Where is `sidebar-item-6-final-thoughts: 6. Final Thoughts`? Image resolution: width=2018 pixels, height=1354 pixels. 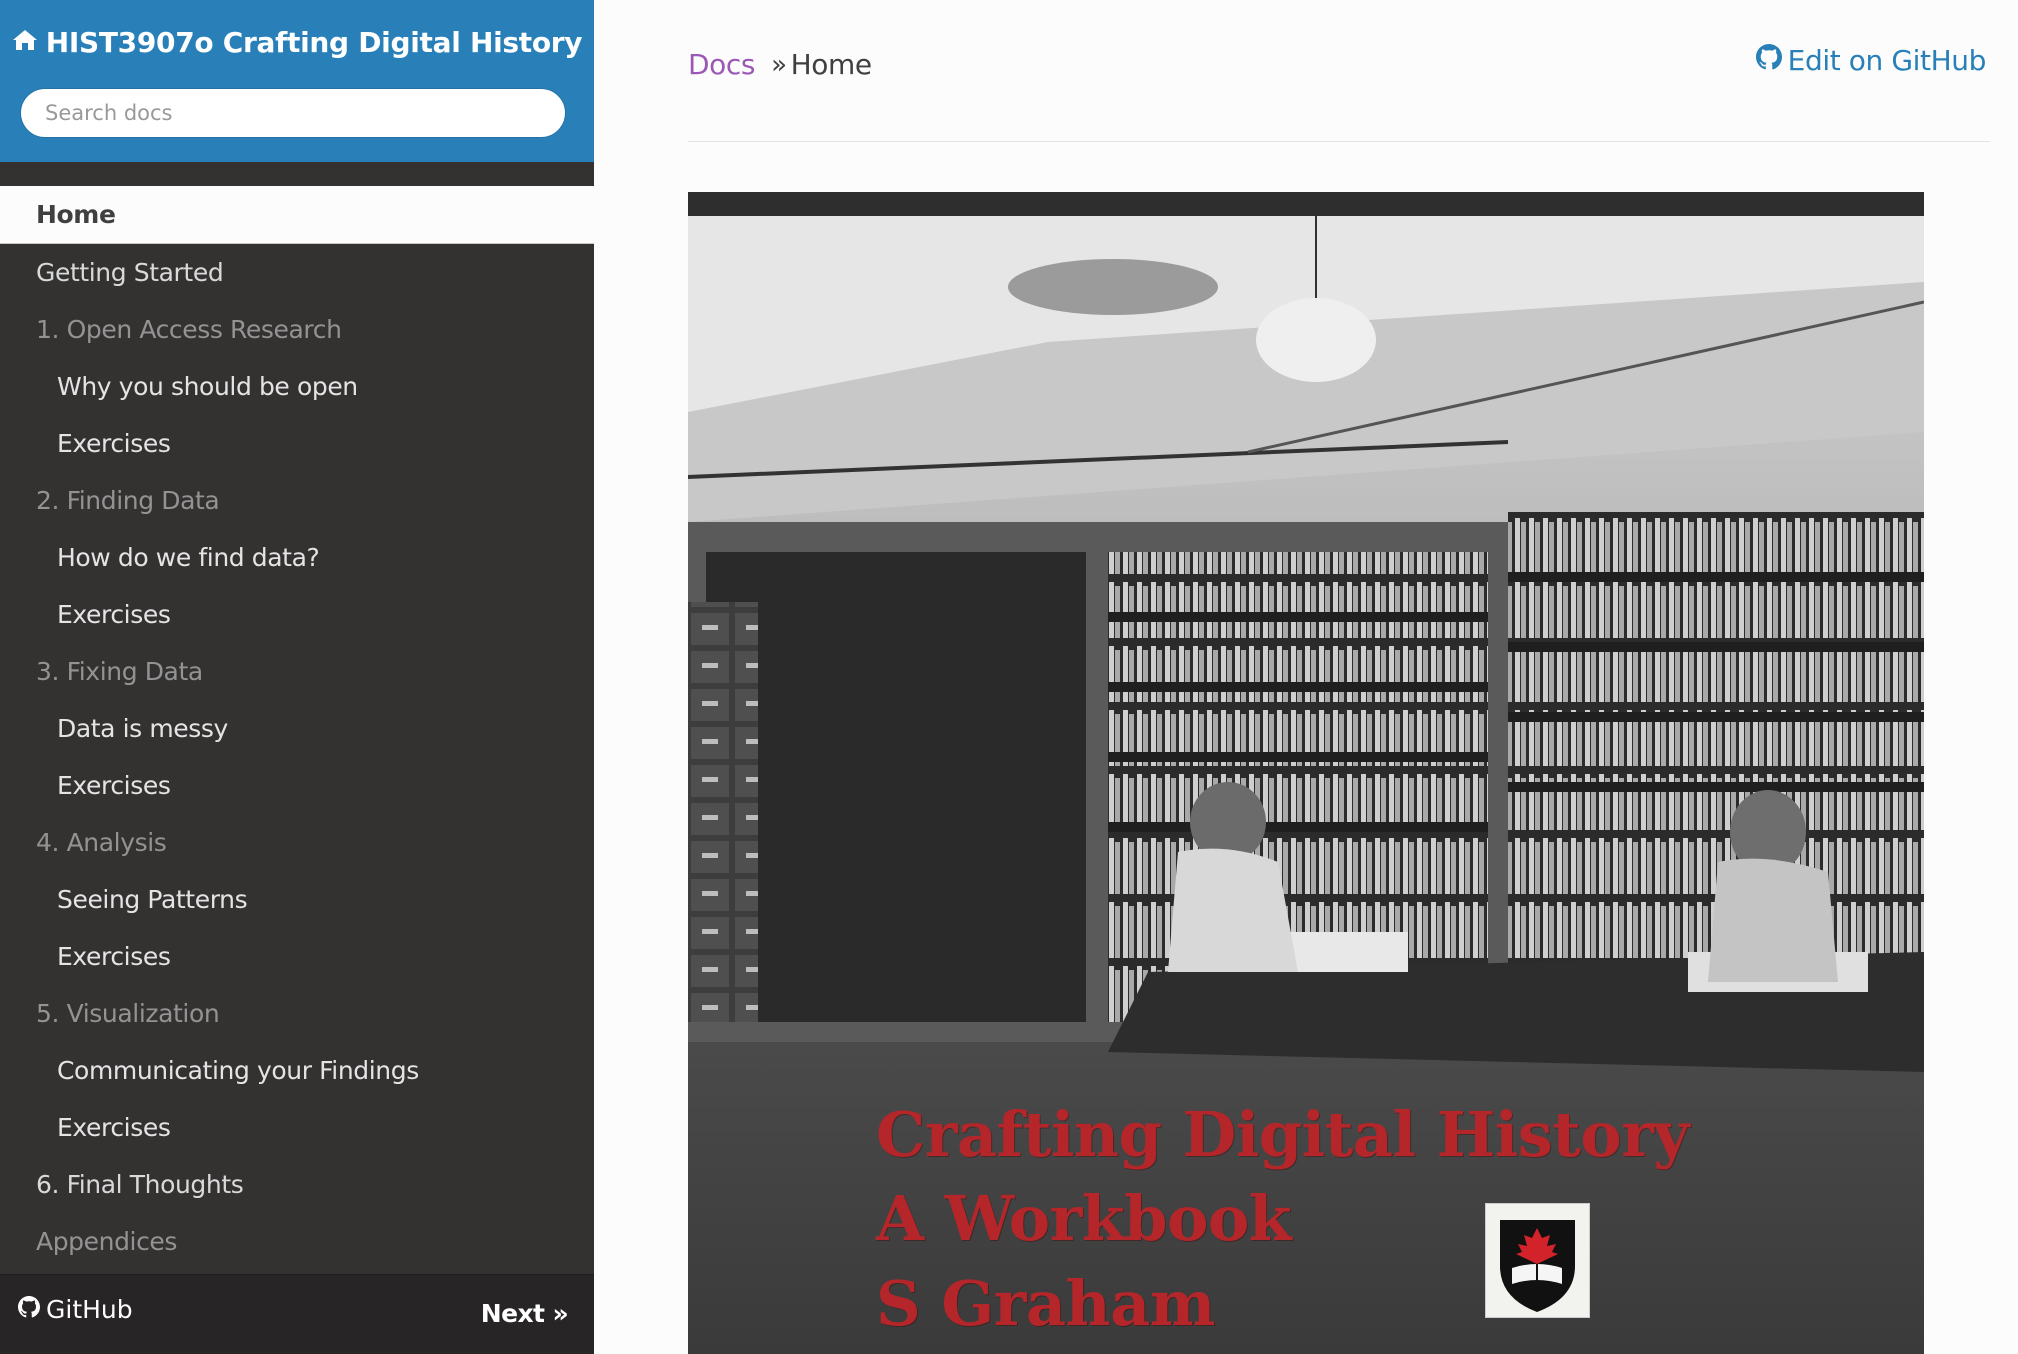
sidebar-item-6-final-thoughts: 6. Final Thoughts is located at coordinates (297, 1184).